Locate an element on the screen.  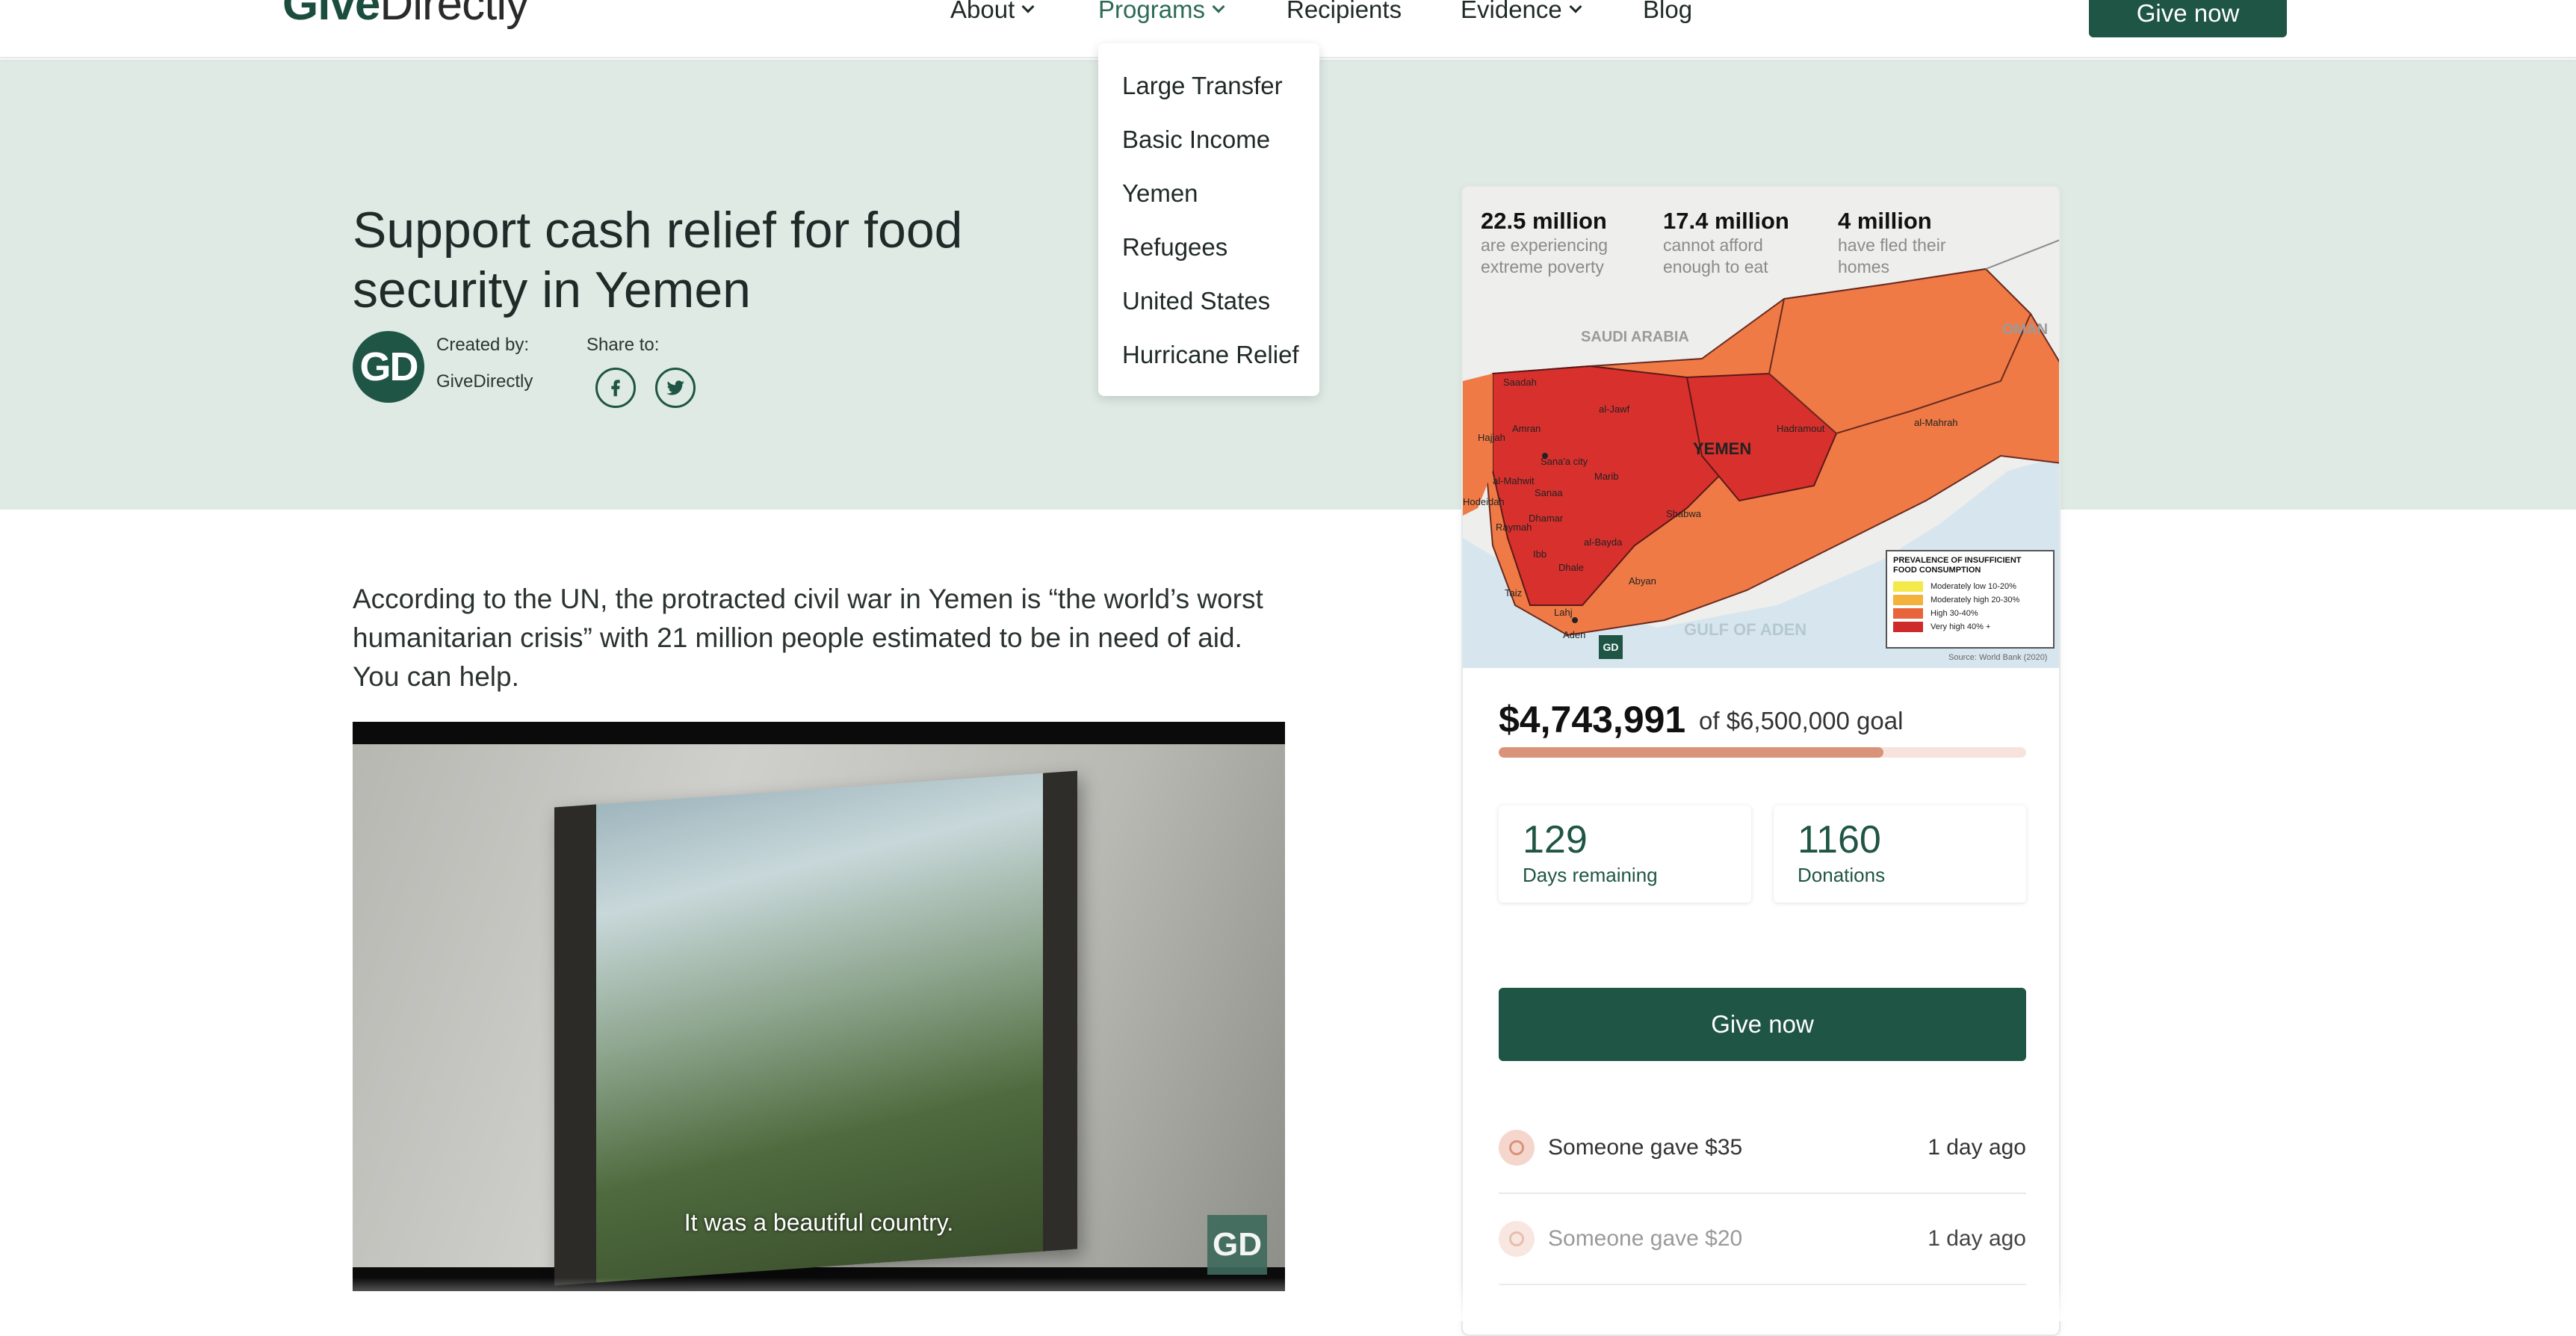
amount-raised: $4,743,991 is located at coordinates (1592, 719).